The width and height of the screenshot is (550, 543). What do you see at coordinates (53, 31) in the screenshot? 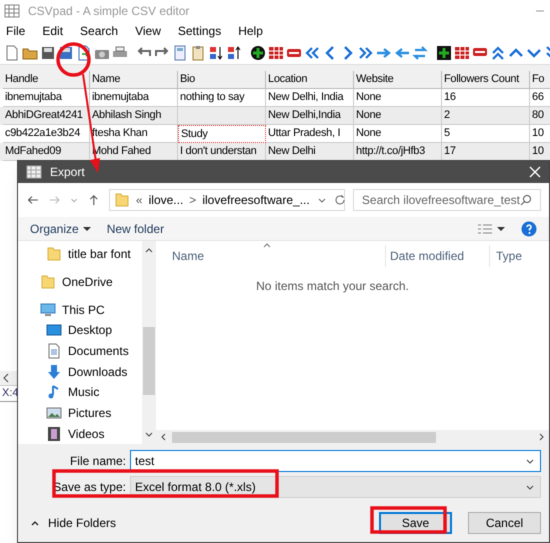
I see `menu-item: Edit` at bounding box center [53, 31].